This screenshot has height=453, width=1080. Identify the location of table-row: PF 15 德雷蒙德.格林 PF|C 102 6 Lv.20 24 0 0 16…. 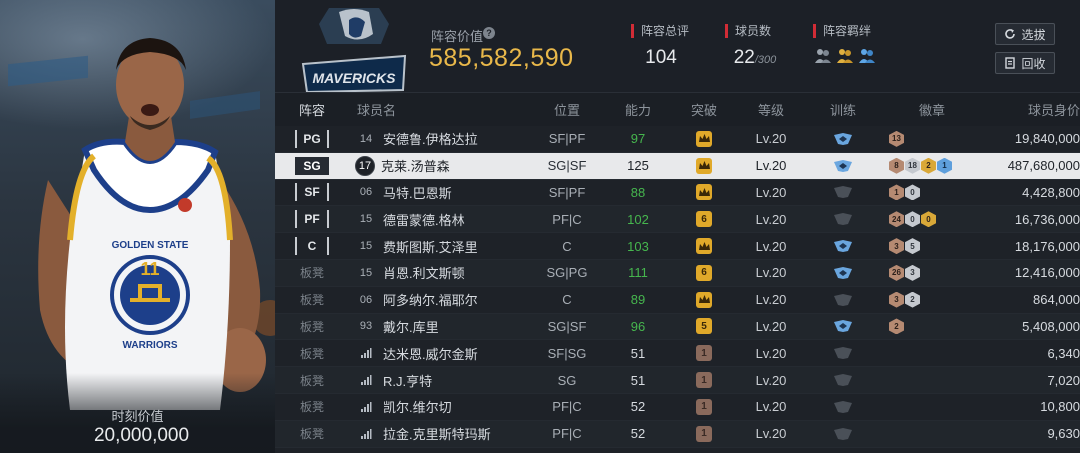
(677, 220).